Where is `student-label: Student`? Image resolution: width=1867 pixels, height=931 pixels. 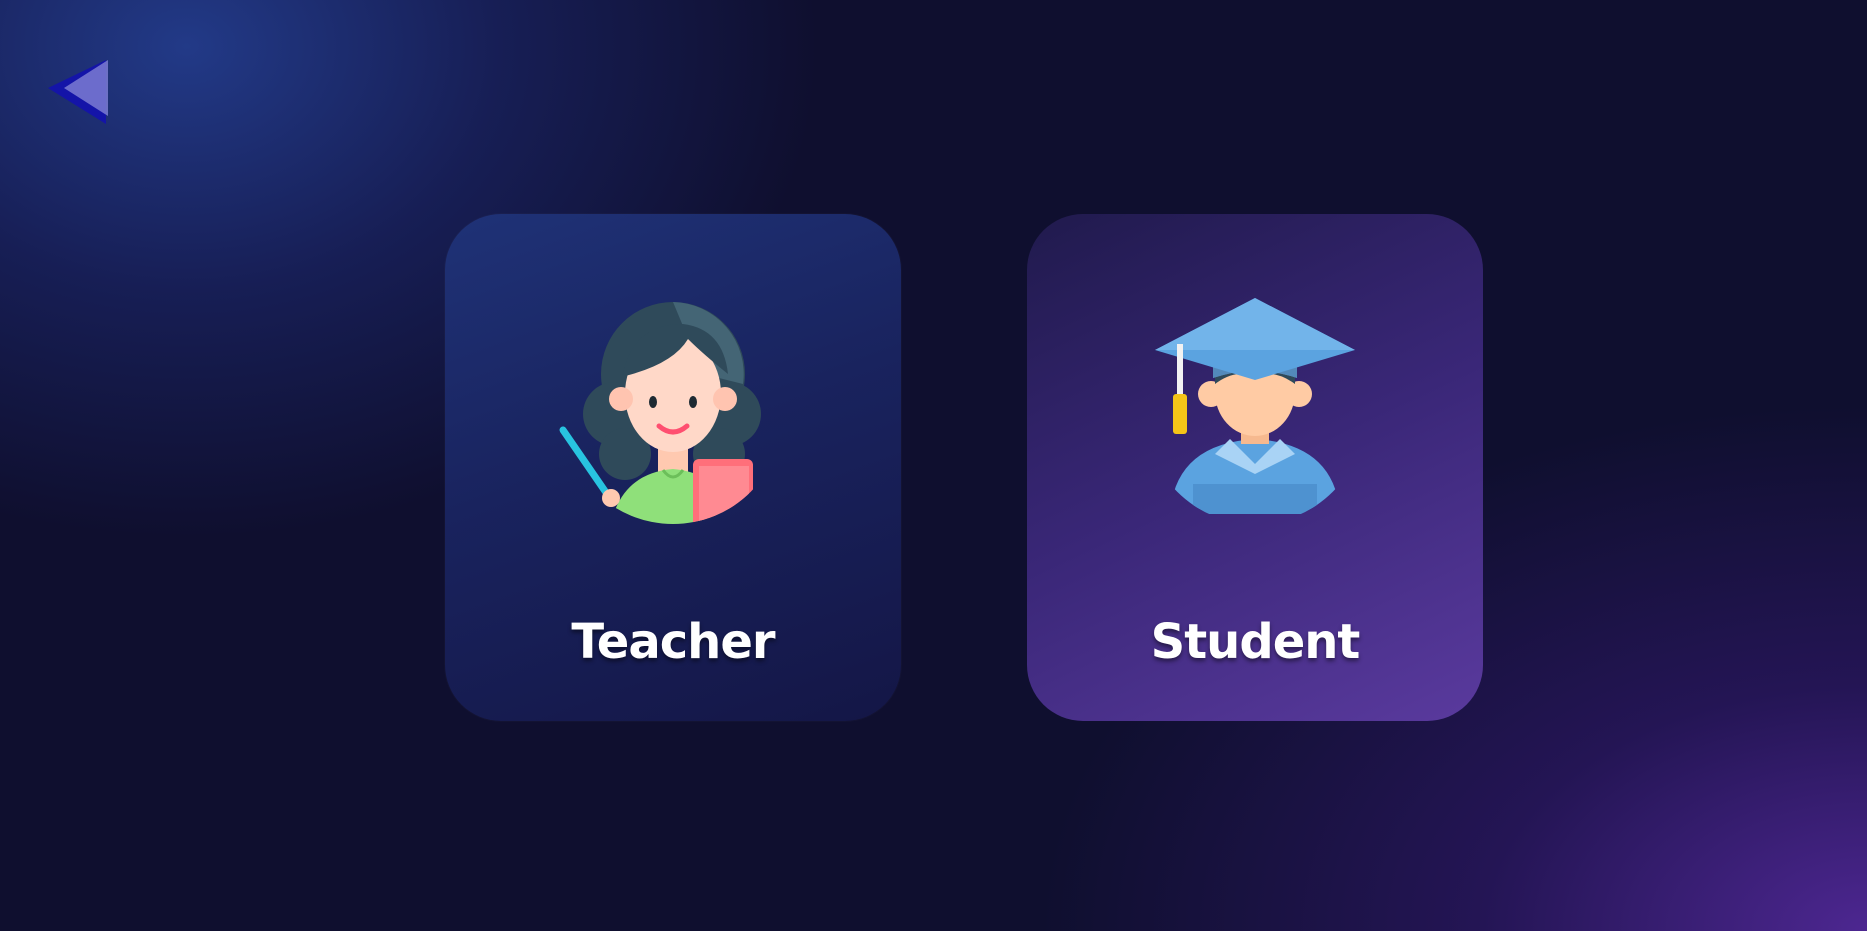
student-label: Student is located at coordinates (1255, 642).